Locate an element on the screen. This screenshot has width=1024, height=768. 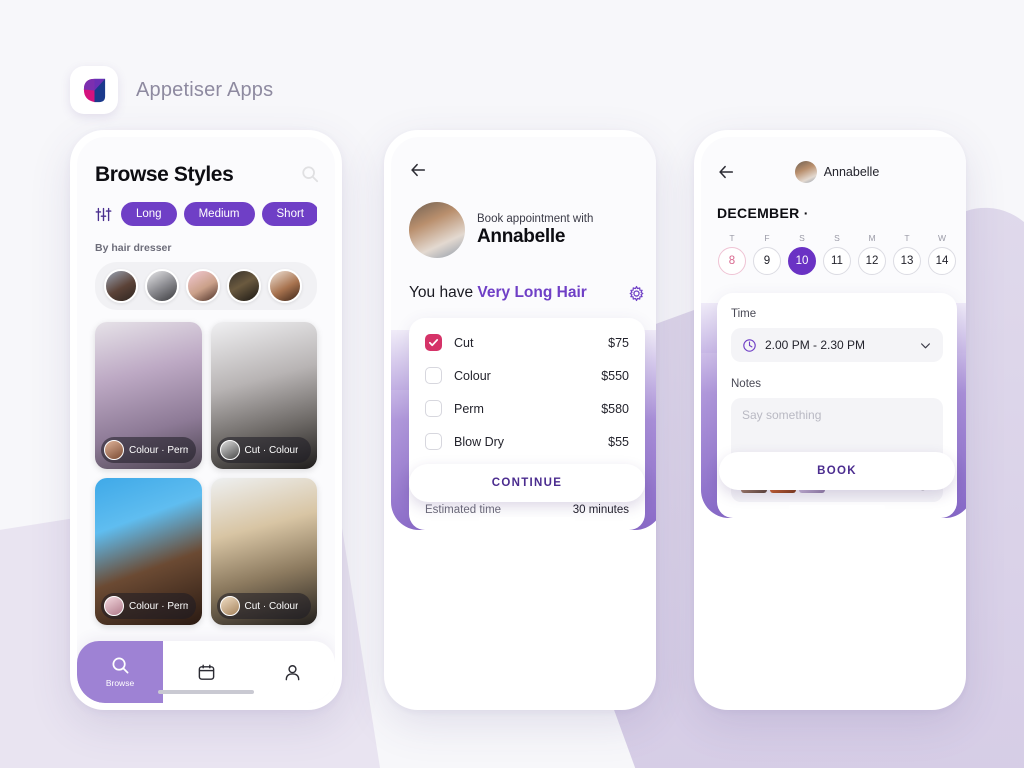
style-cards-grid: Colour · Perm Cut · Colour Colour · Perm is located at coordinates (206, 473).